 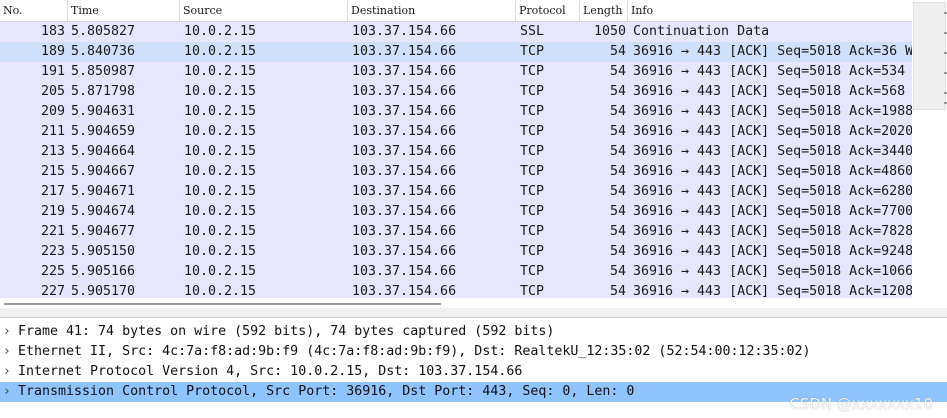 What do you see at coordinates (103, 71) in the screenshot?
I see `packet-cell-time: 5.850987` at bounding box center [103, 71].